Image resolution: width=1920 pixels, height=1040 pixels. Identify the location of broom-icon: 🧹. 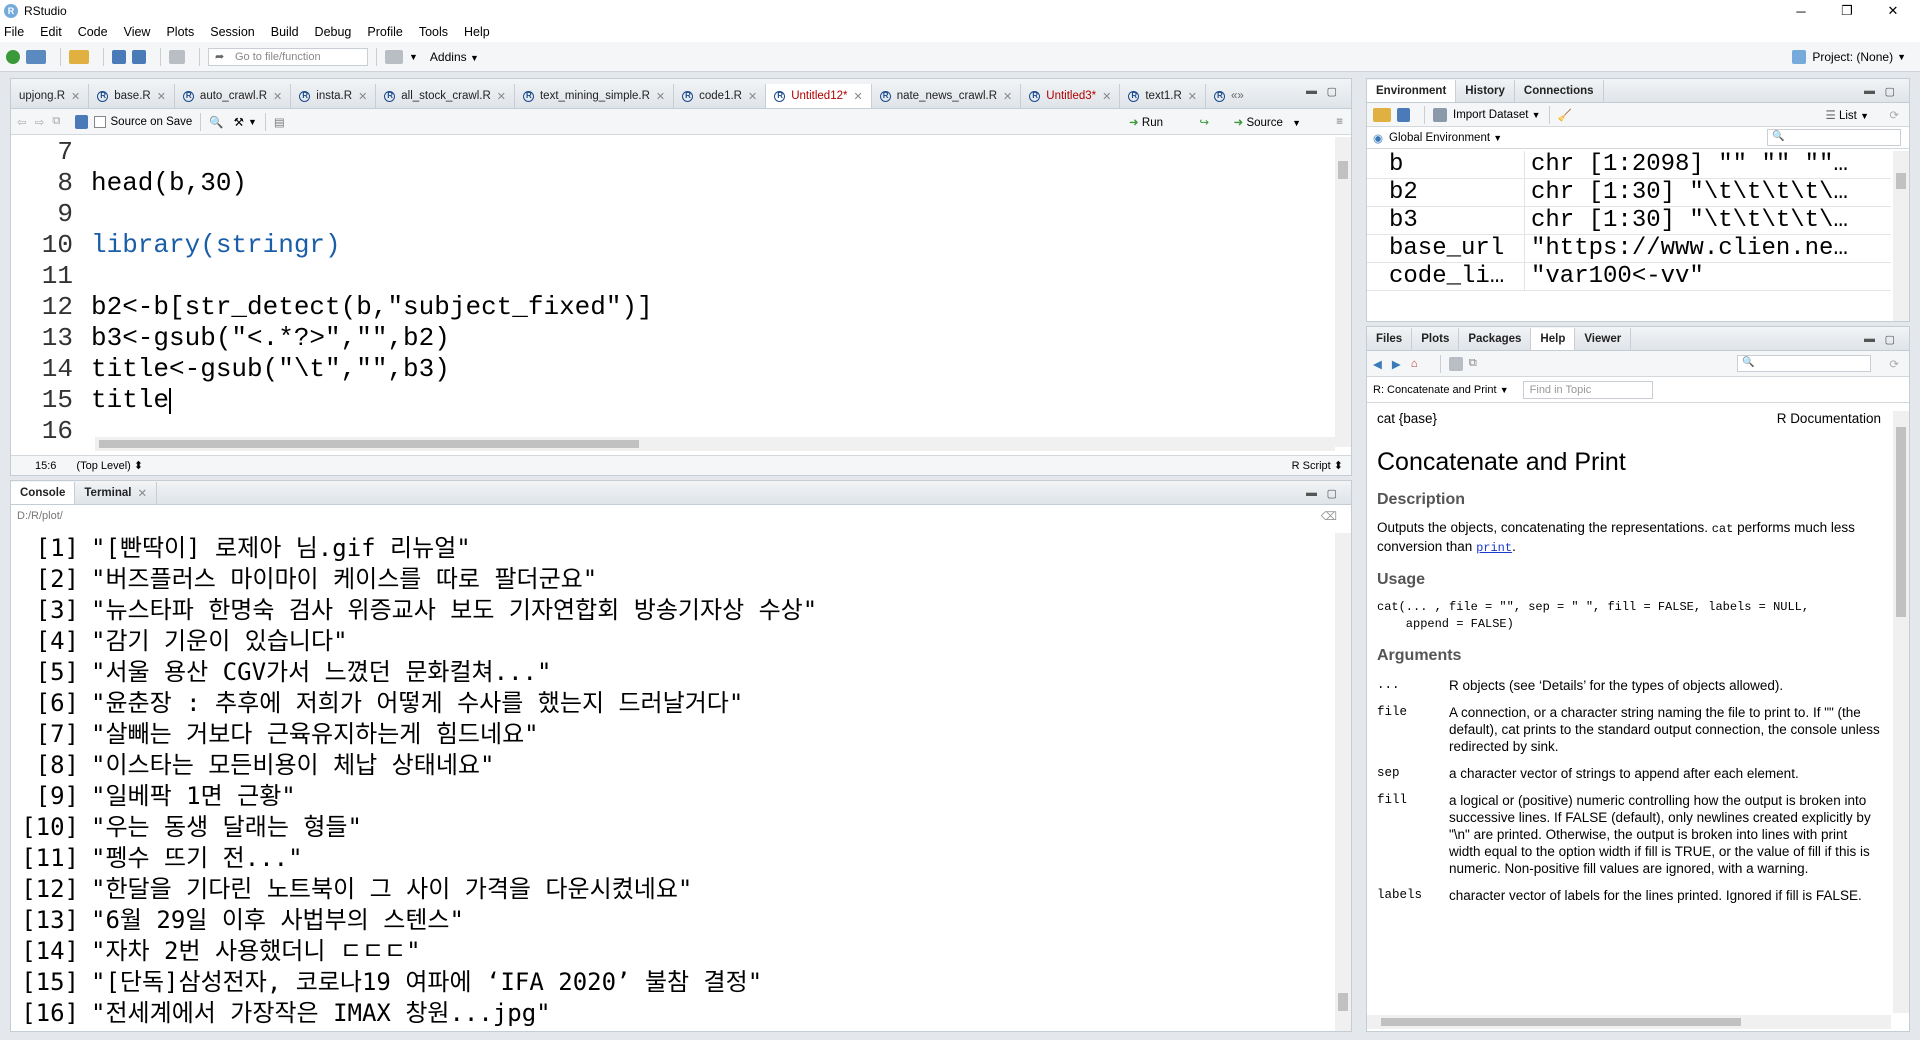
(1565, 115).